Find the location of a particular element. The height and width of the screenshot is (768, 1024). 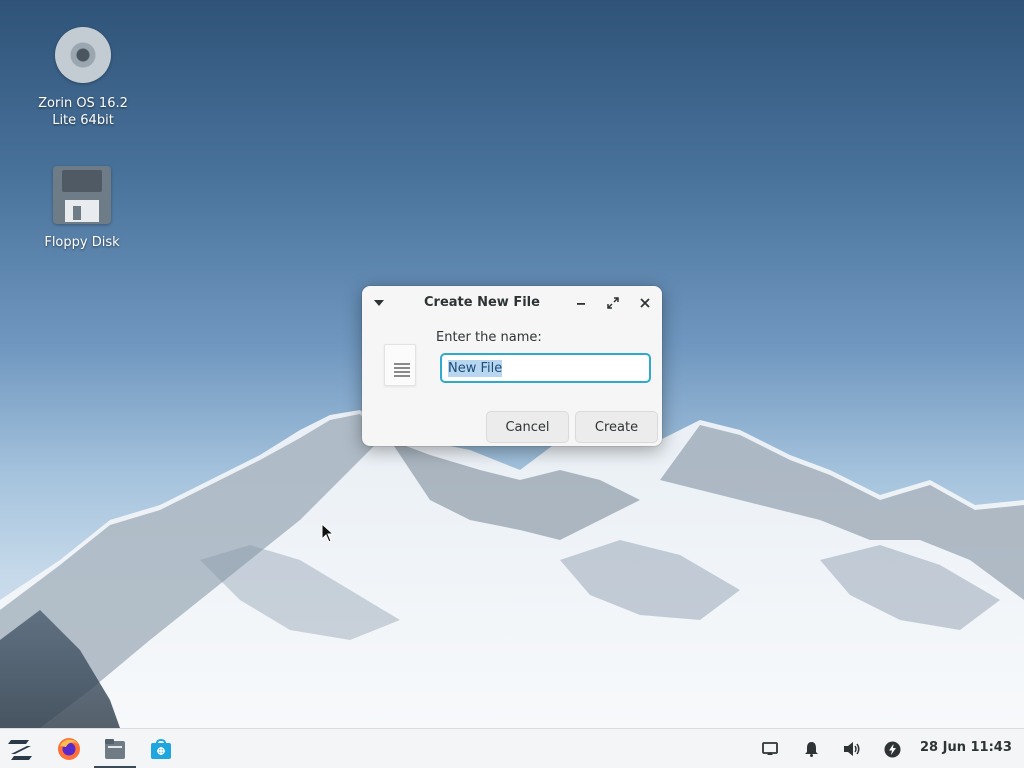

floppy-disk-icon is located at coordinates (82, 196).